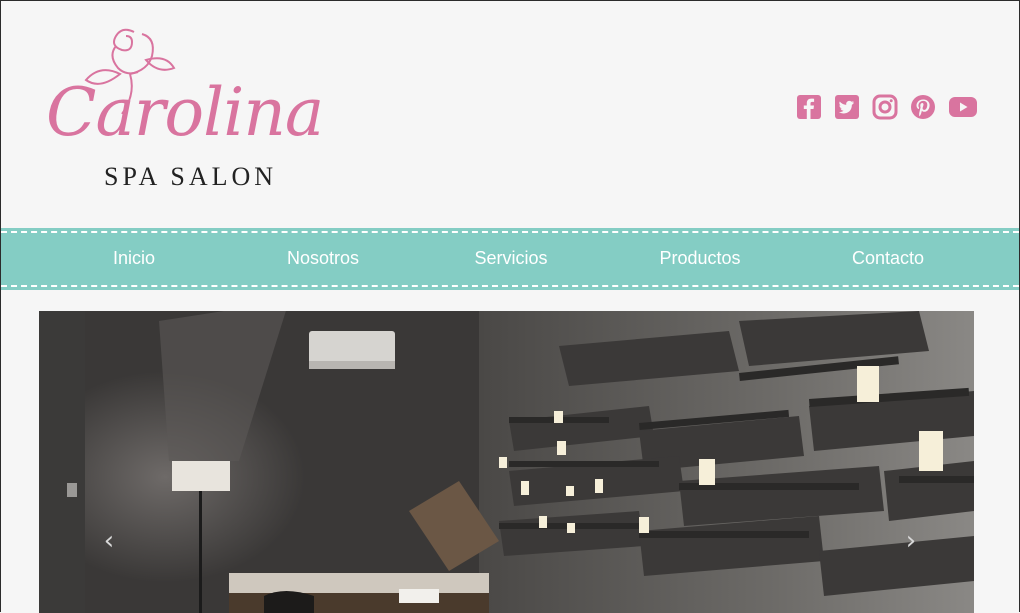  What do you see at coordinates (191, 176) in the screenshot?
I see `brand-subtitle: SPA SALON` at bounding box center [191, 176].